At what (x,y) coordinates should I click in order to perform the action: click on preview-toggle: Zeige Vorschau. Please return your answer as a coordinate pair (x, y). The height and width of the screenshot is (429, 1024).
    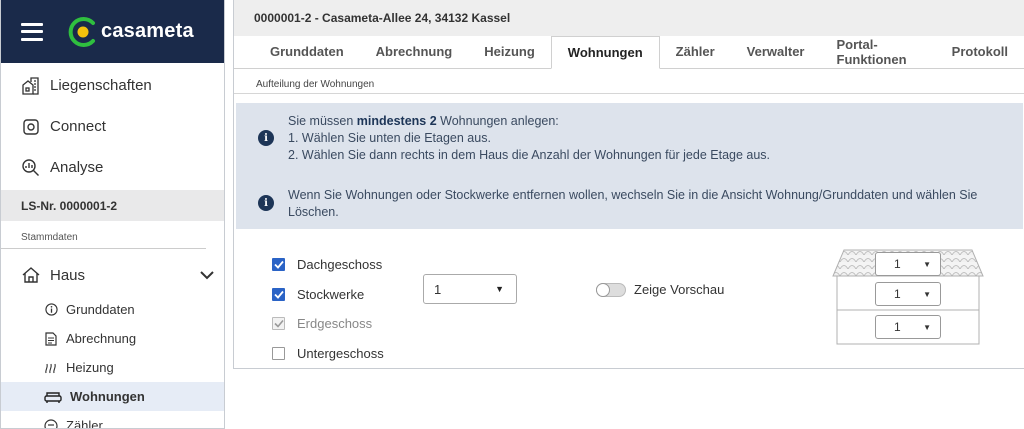
    Looking at the image, I should click on (660, 289).